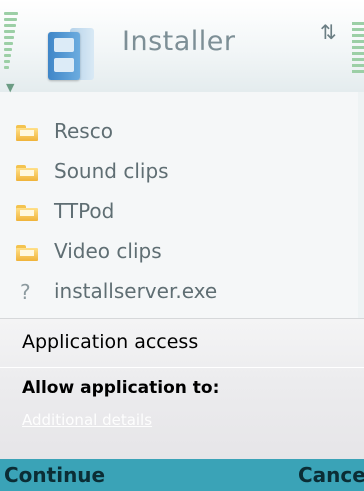 This screenshot has width=364, height=491. I want to click on network-connection-icon: ⇅, so click(328, 32).